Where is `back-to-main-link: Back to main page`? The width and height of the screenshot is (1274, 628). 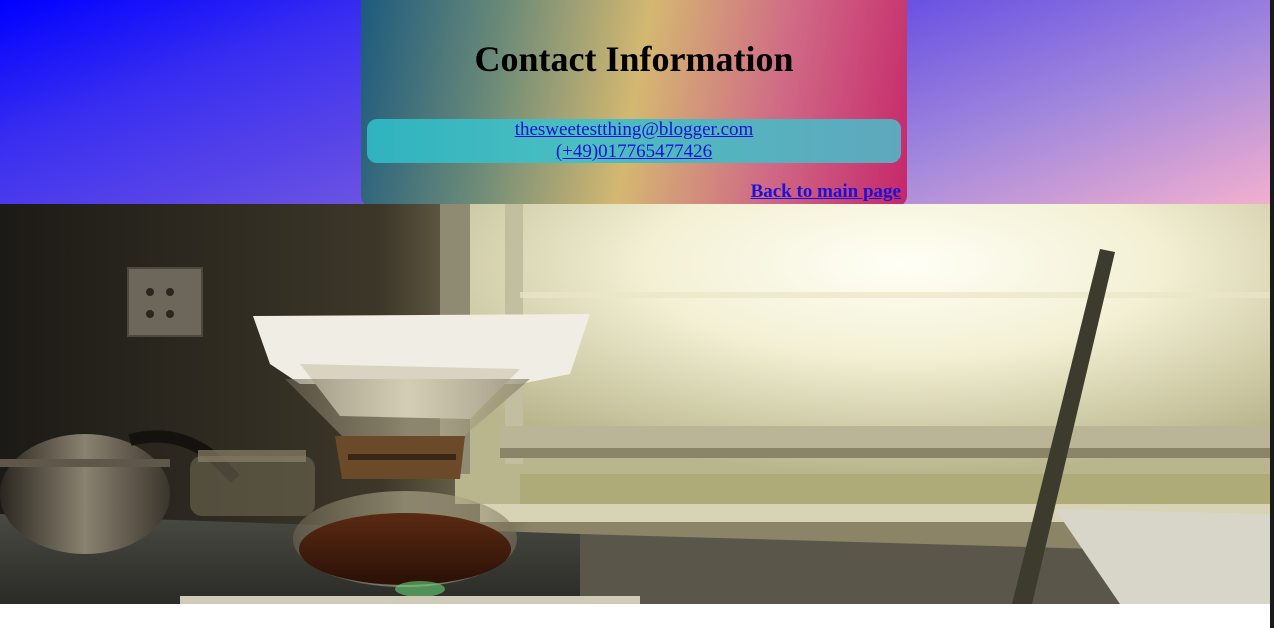 back-to-main-link: Back to main page is located at coordinates (826, 192).